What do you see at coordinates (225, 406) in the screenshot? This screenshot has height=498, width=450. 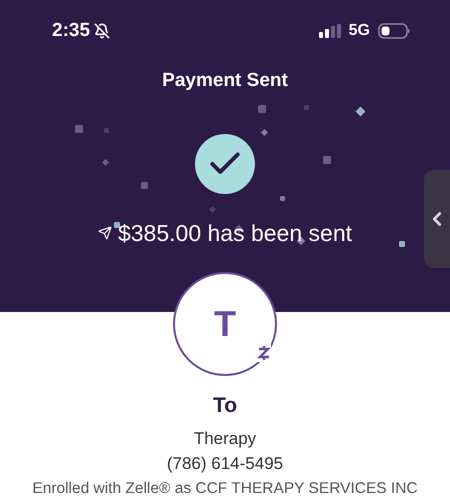 I see `recipient-label: To` at bounding box center [225, 406].